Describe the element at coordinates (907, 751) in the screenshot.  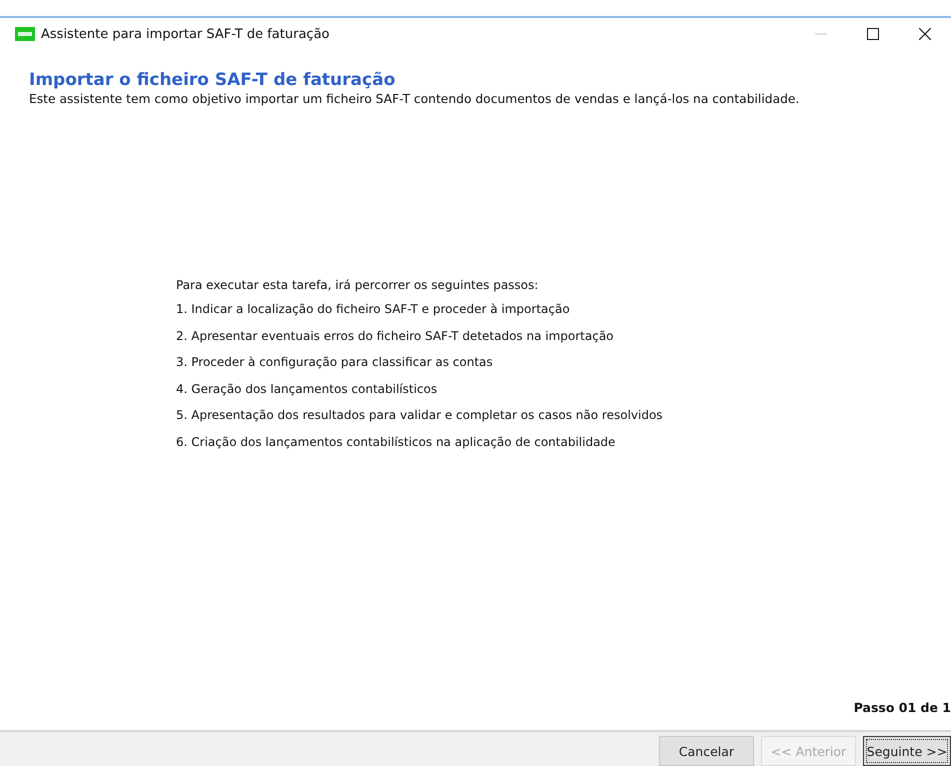
I see `wizard-button: Seguinte >>` at that location.